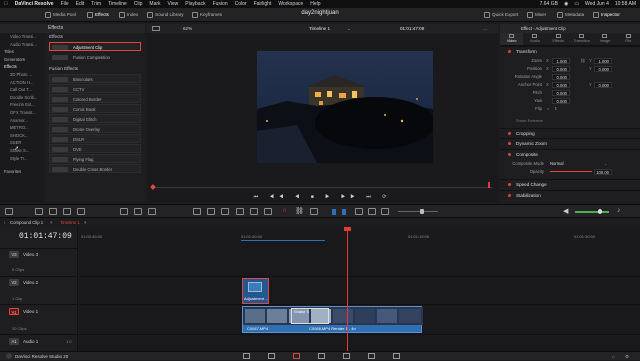 The height and width of the screenshot is (361, 640). Describe the element at coordinates (30, 282) in the screenshot. I see `track-name: Video 2` at that location.